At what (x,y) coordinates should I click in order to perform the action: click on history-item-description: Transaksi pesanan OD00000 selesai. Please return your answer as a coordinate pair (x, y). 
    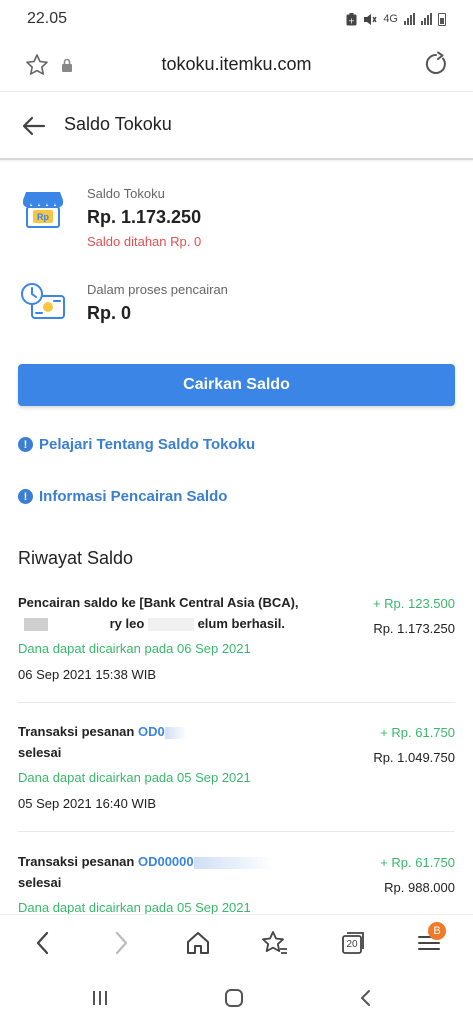
    Looking at the image, I should click on (168, 872).